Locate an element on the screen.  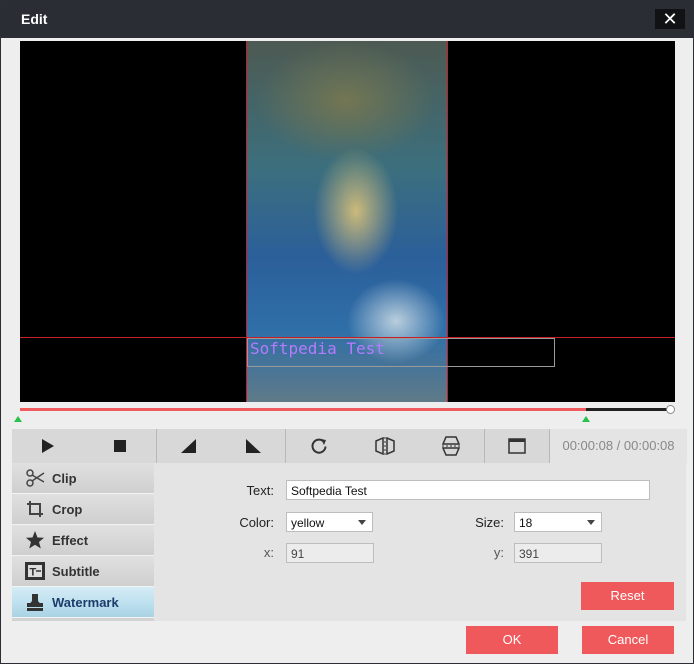
rotate-button is located at coordinates (319, 446).